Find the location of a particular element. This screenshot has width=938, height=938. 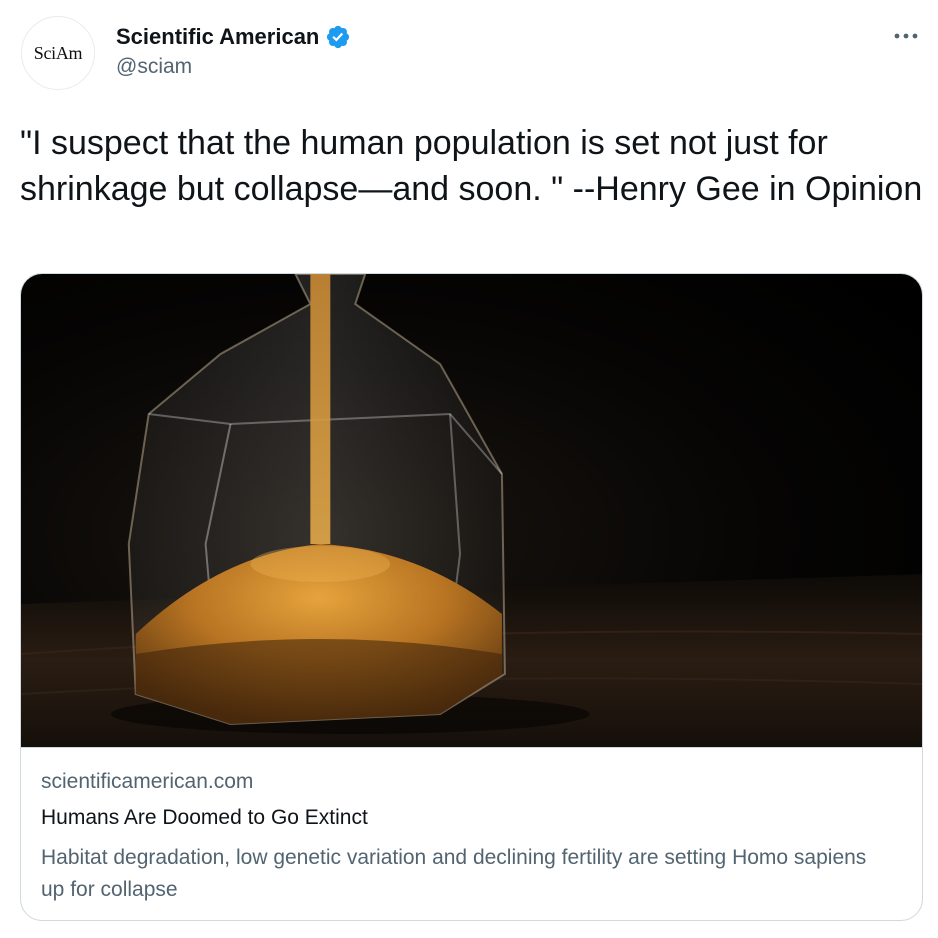

more-options-icon is located at coordinates (906, 36).